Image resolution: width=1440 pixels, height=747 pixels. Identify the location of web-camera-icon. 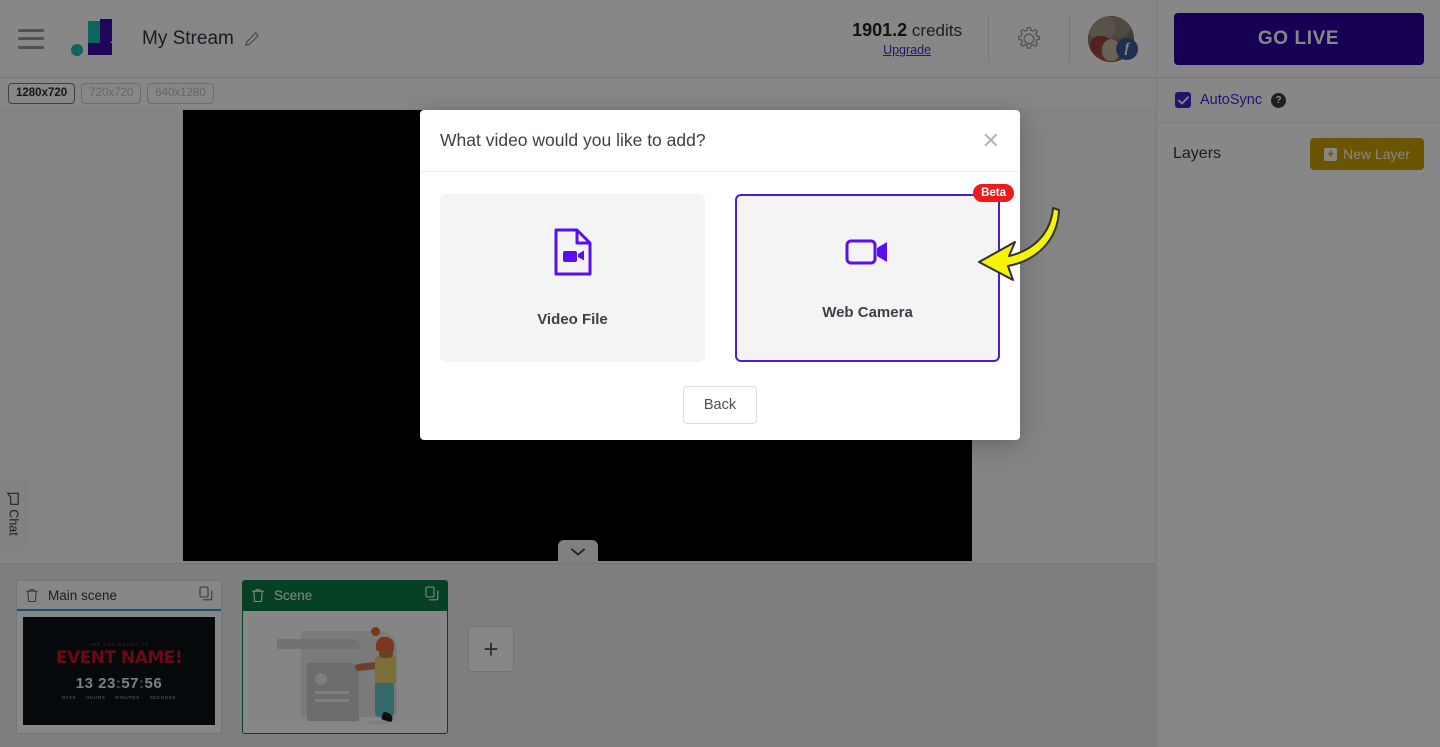
(868, 254).